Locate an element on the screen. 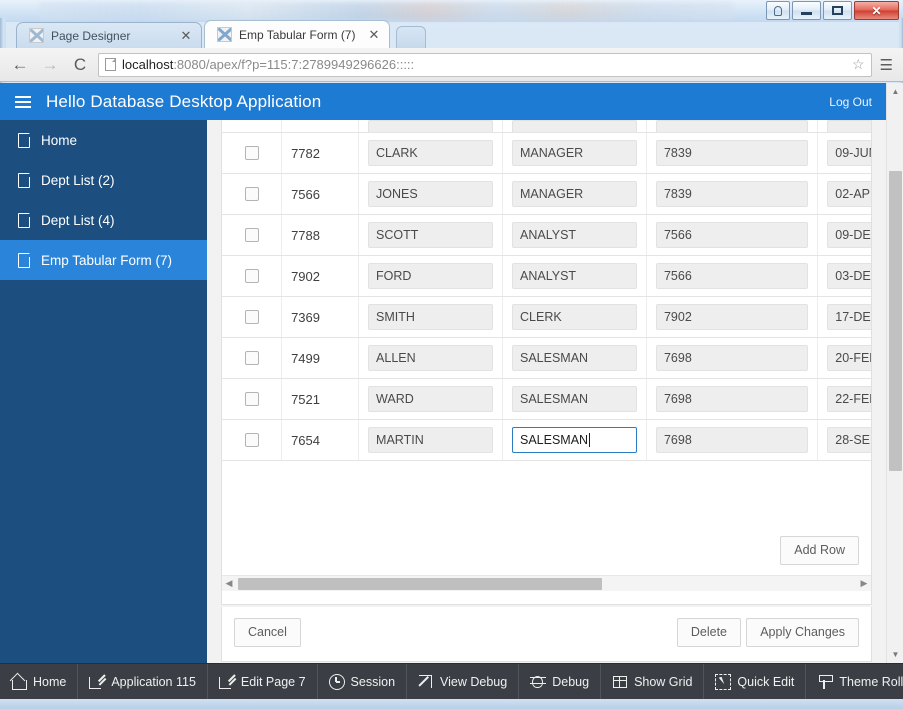 Image resolution: width=903 pixels, height=709 pixels. tab-title: Emp Tabular Form (7) is located at coordinates (297, 34).